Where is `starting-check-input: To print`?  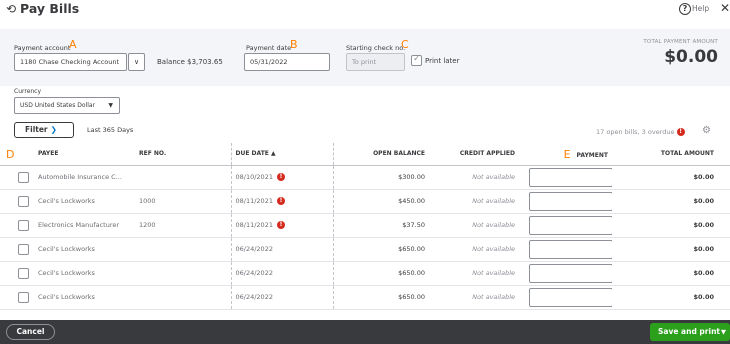
starting-check-input: To print is located at coordinates (375, 62).